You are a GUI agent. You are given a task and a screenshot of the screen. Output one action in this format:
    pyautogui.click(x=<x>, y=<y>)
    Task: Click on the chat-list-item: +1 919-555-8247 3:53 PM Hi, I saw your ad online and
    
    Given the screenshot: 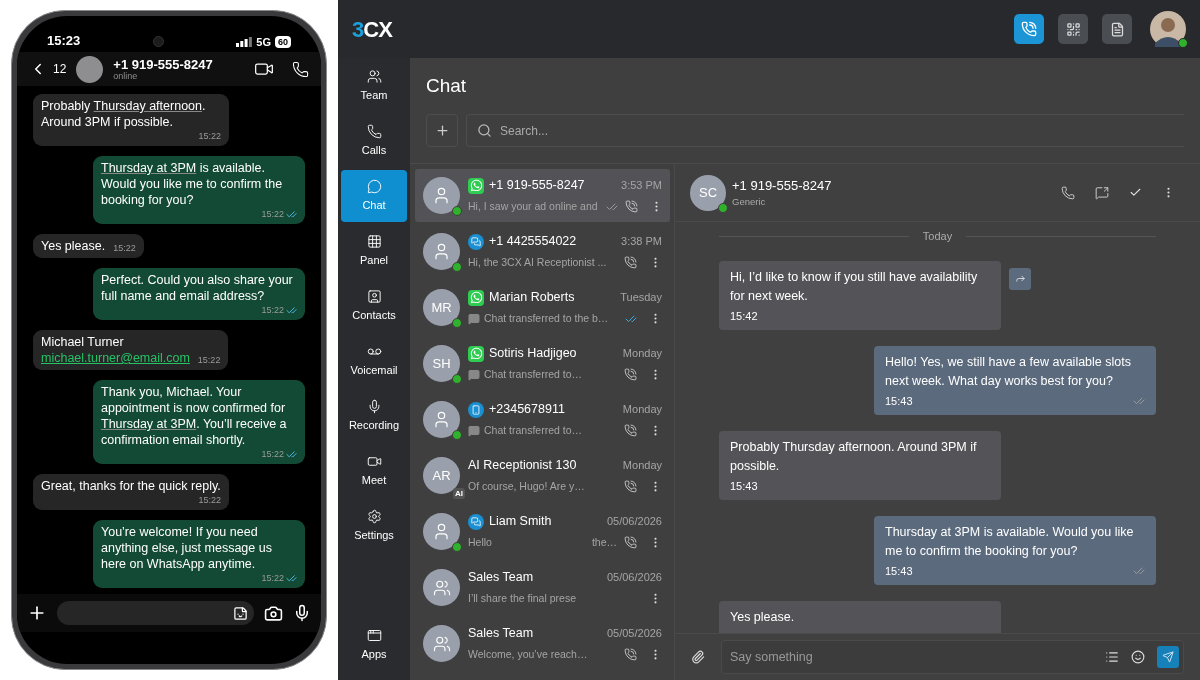 What is the action you would take?
    pyautogui.click(x=542, y=195)
    